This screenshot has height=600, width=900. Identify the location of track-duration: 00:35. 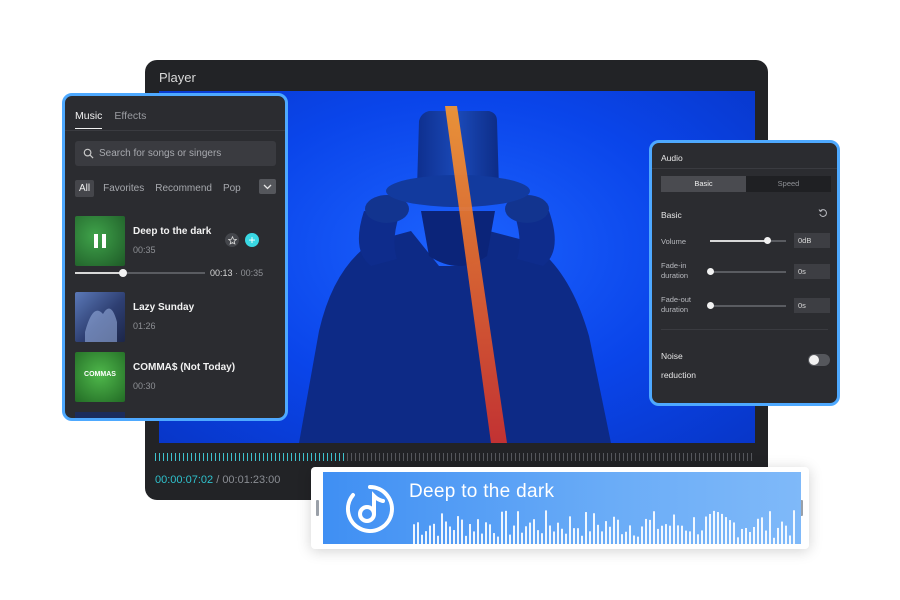
(144, 250).